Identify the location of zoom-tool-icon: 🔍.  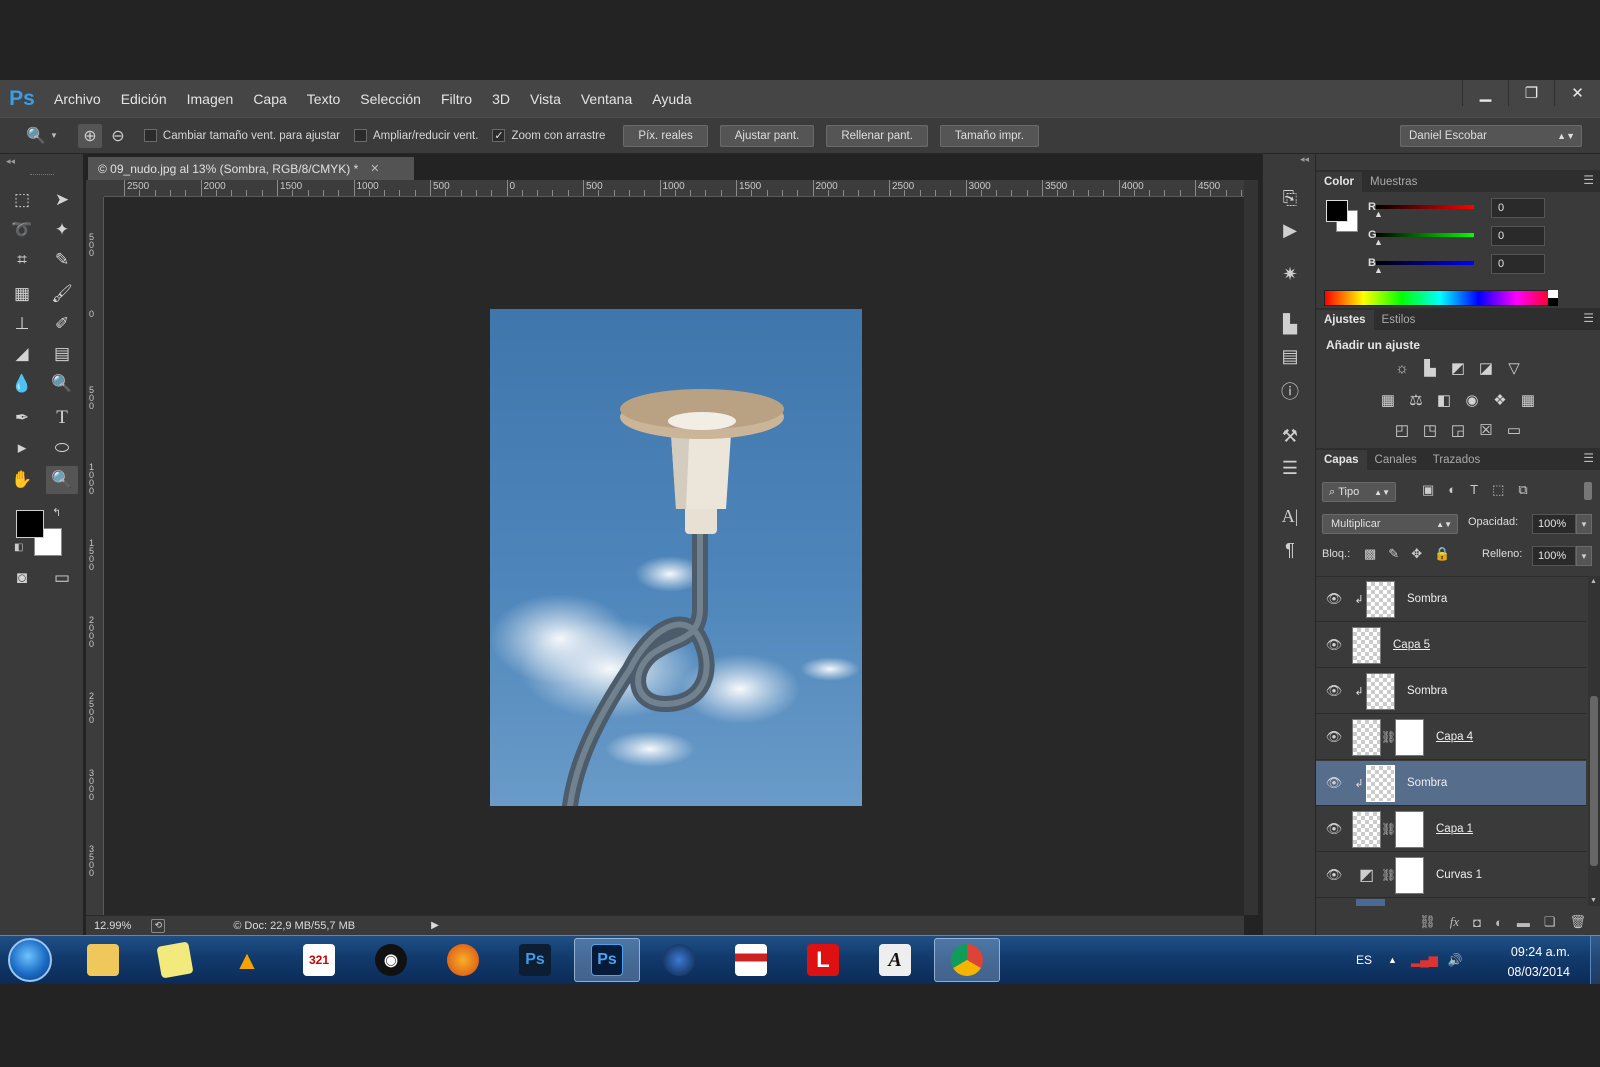
(62, 480).